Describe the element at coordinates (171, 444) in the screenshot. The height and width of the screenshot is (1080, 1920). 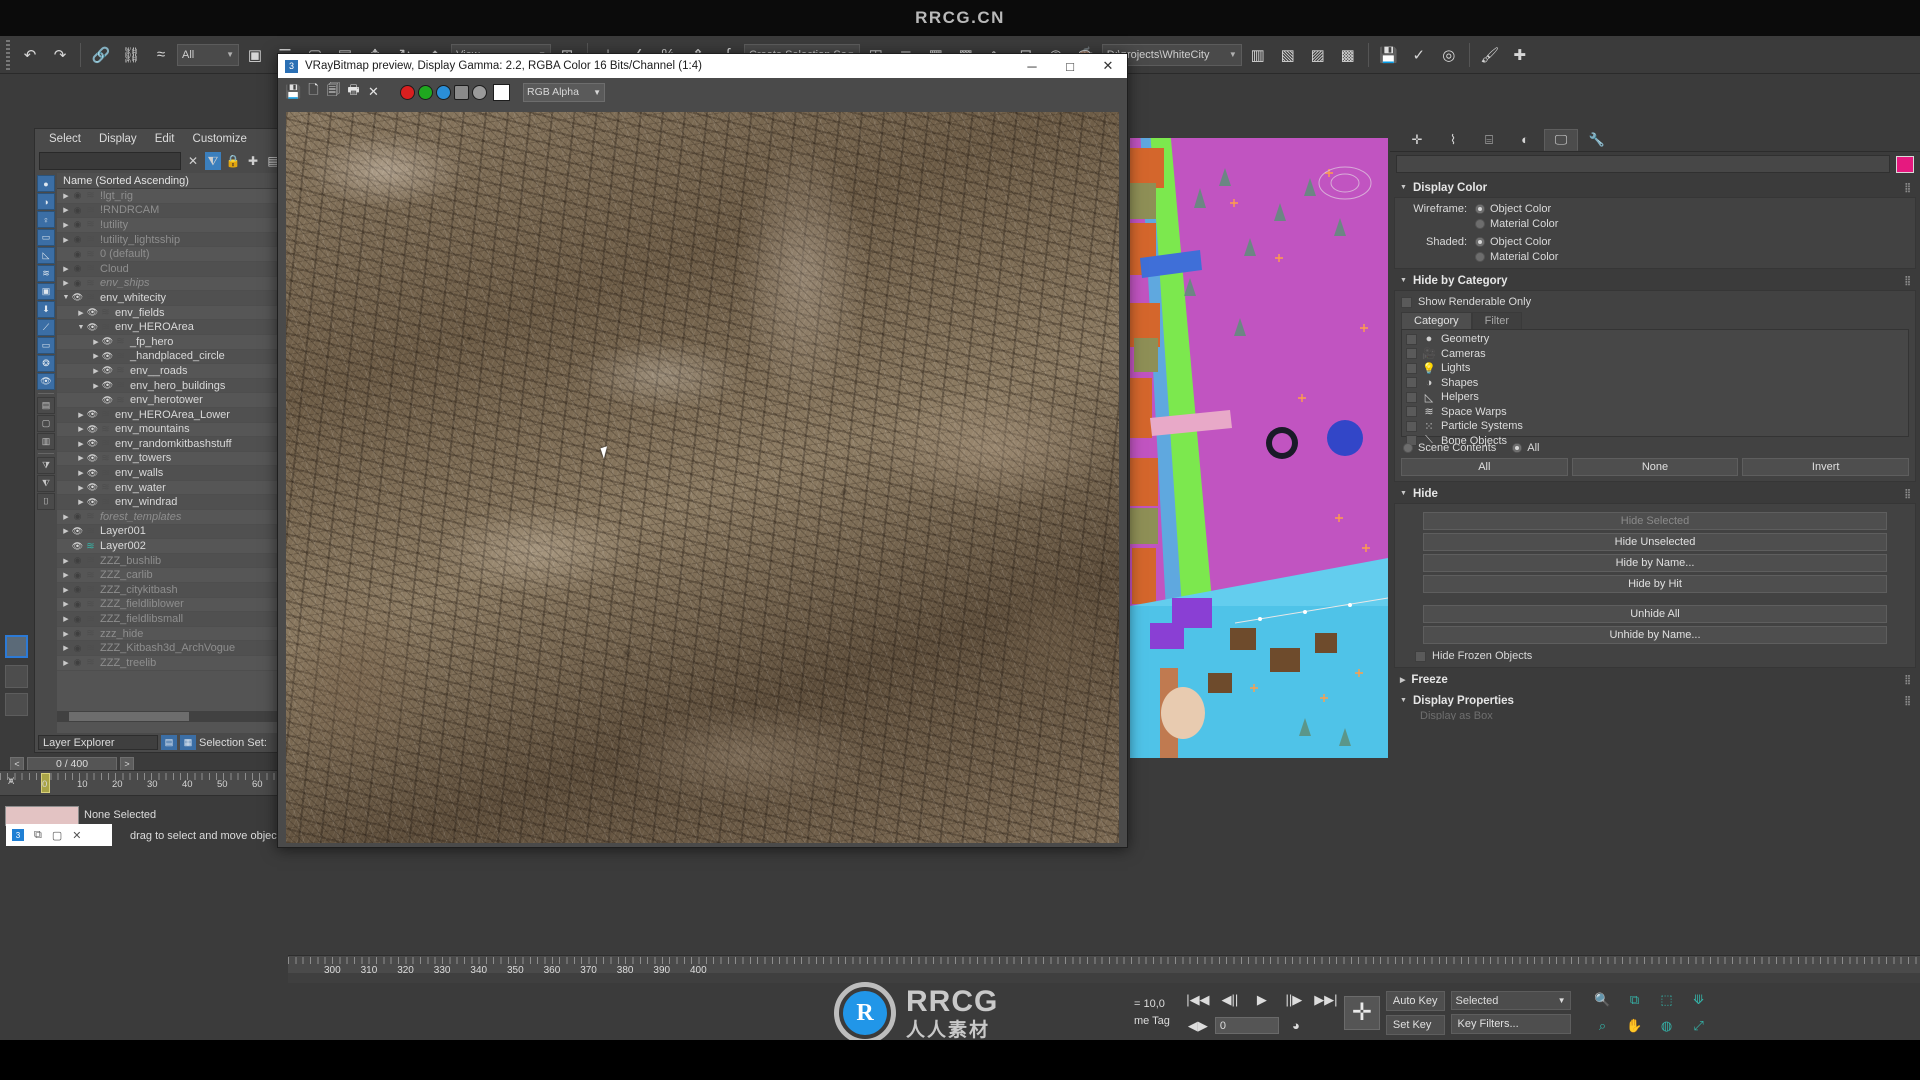
I see `layer-row: ▶ 👁 ≋ env_randomkitbashstuff` at that location.